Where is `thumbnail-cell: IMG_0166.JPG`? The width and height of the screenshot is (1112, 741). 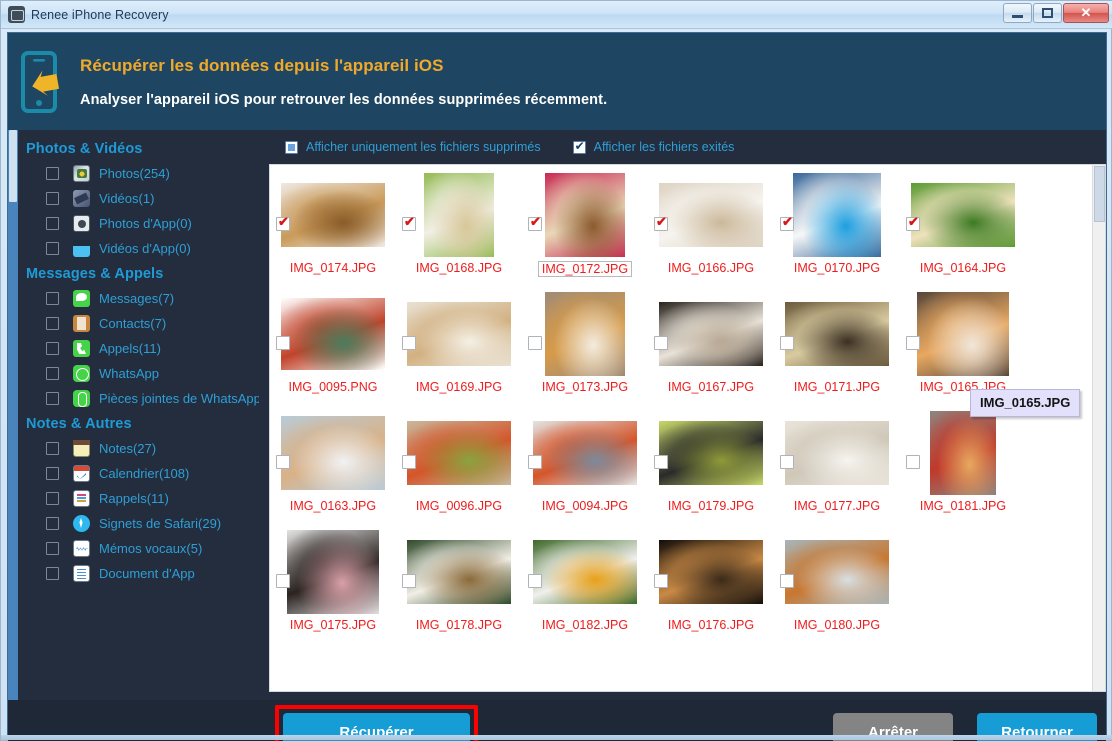 thumbnail-cell: IMG_0166.JPG is located at coordinates (711, 230).